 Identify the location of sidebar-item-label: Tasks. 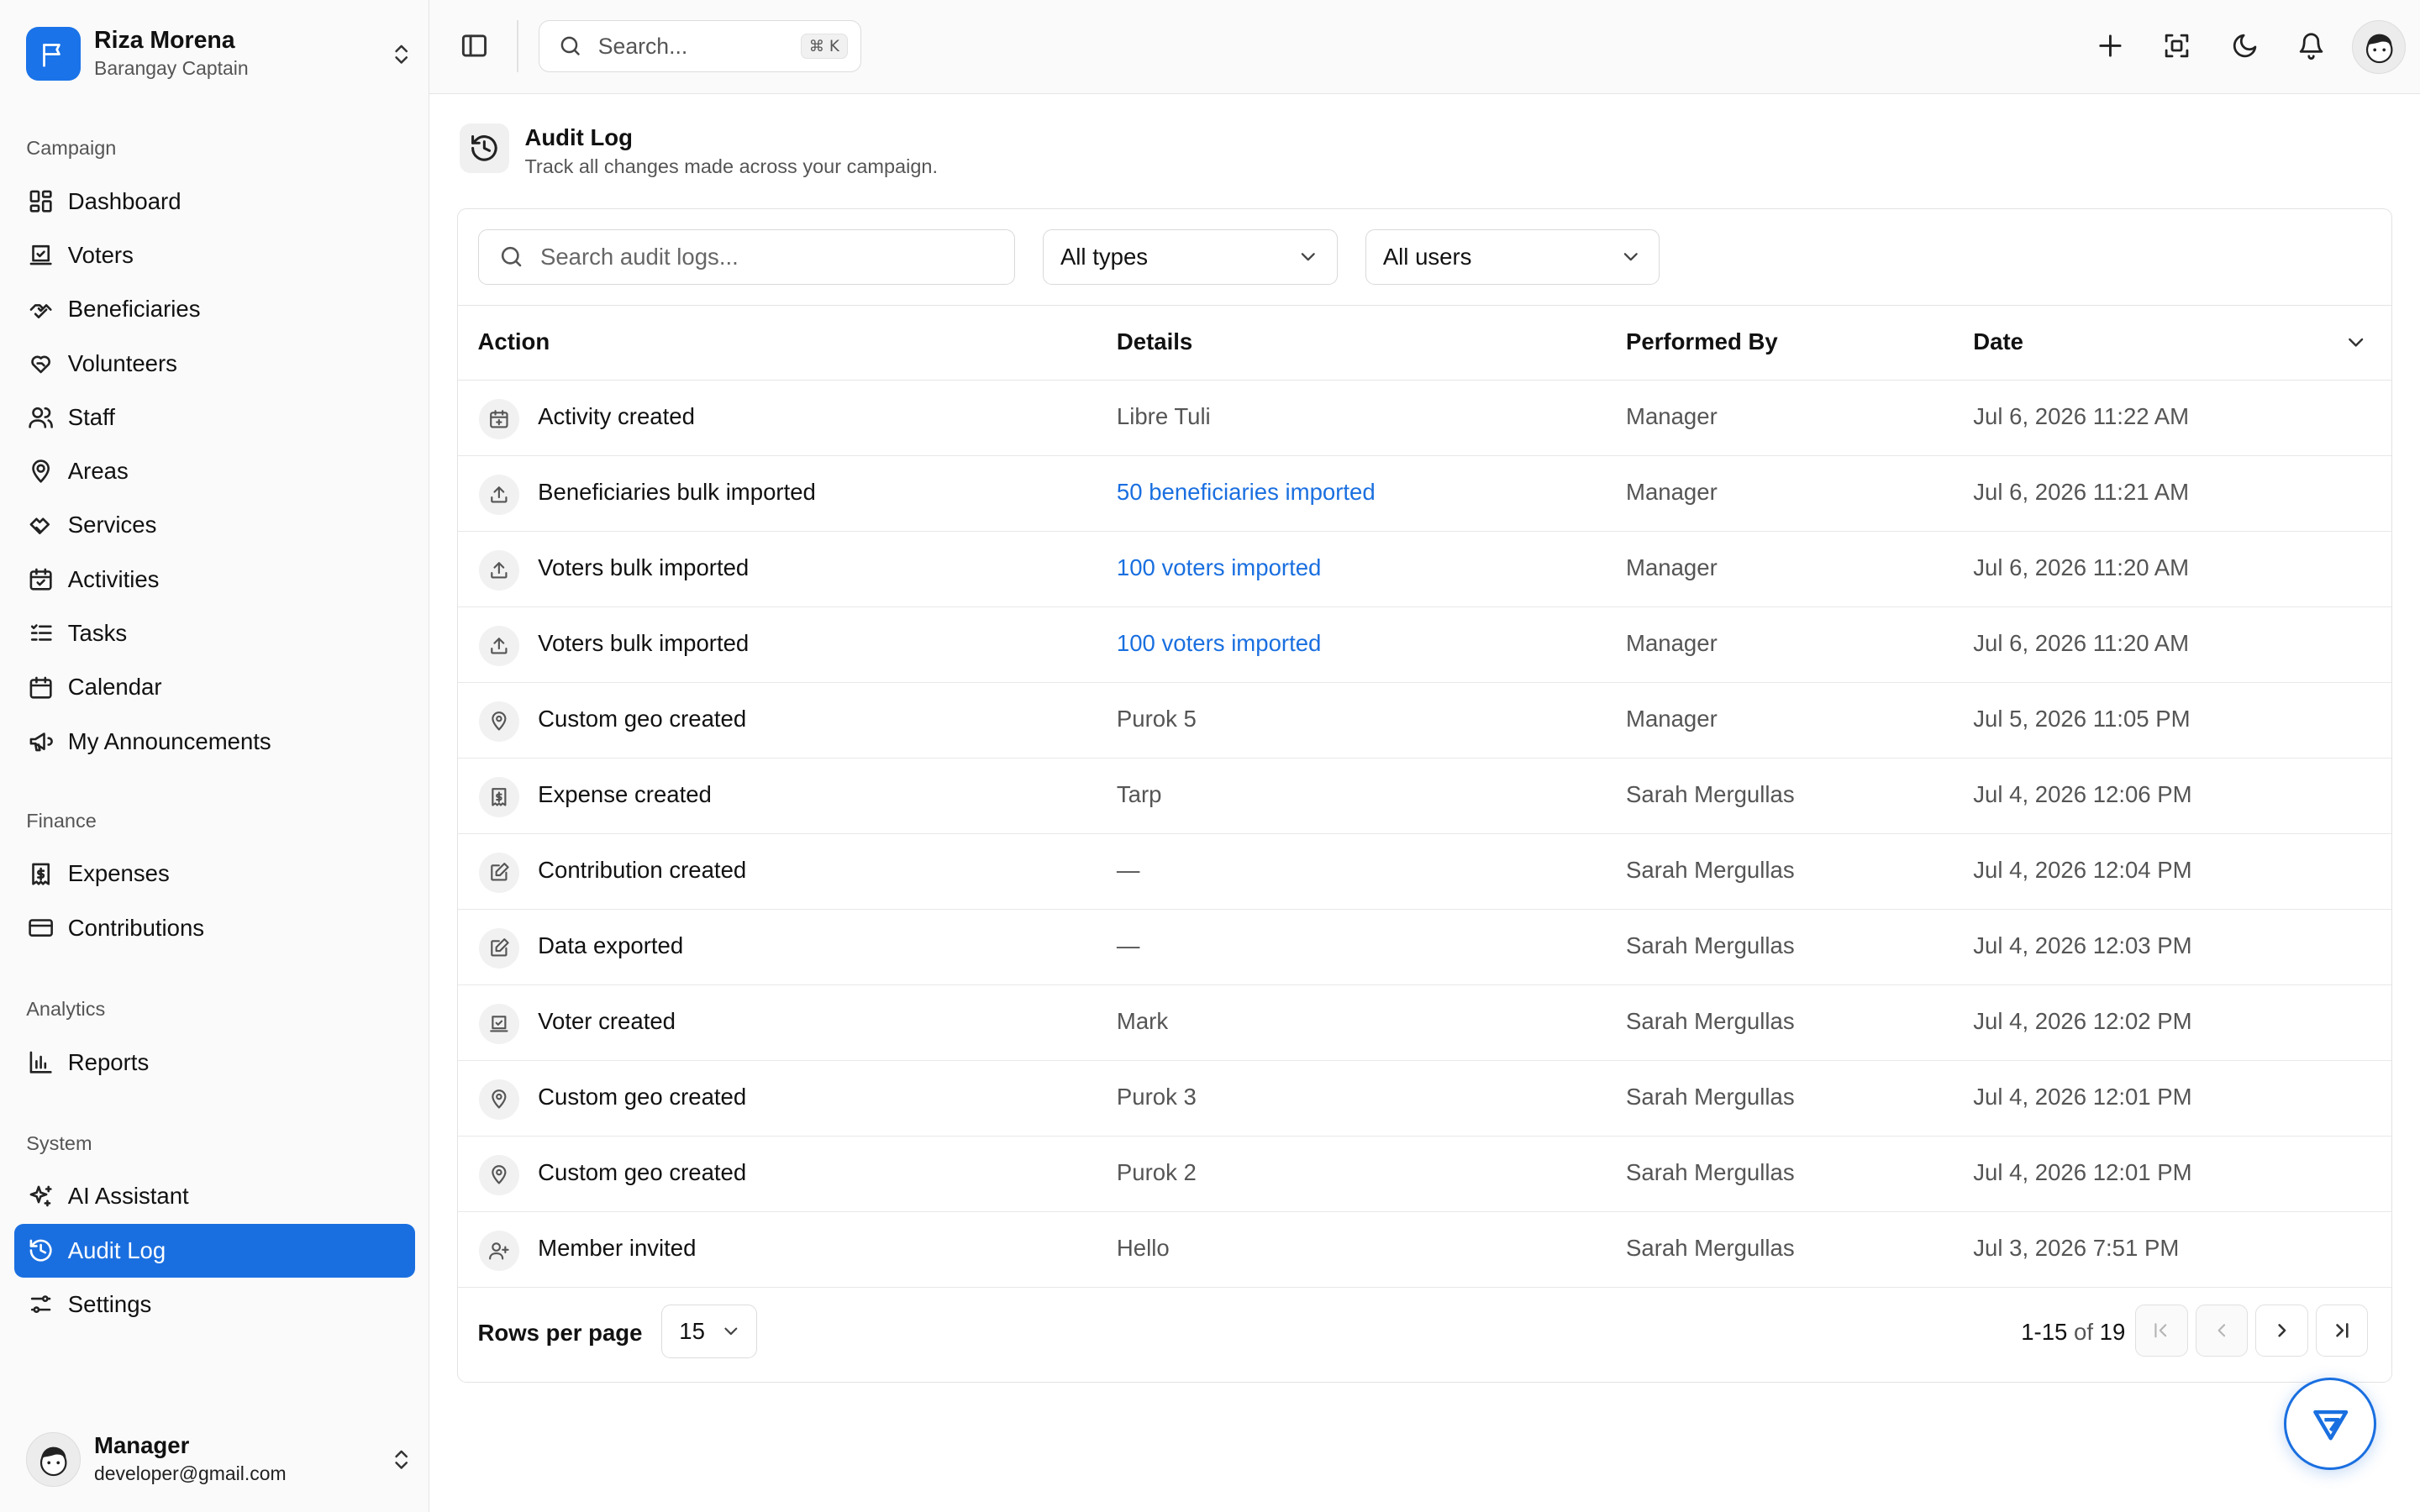
(97, 632).